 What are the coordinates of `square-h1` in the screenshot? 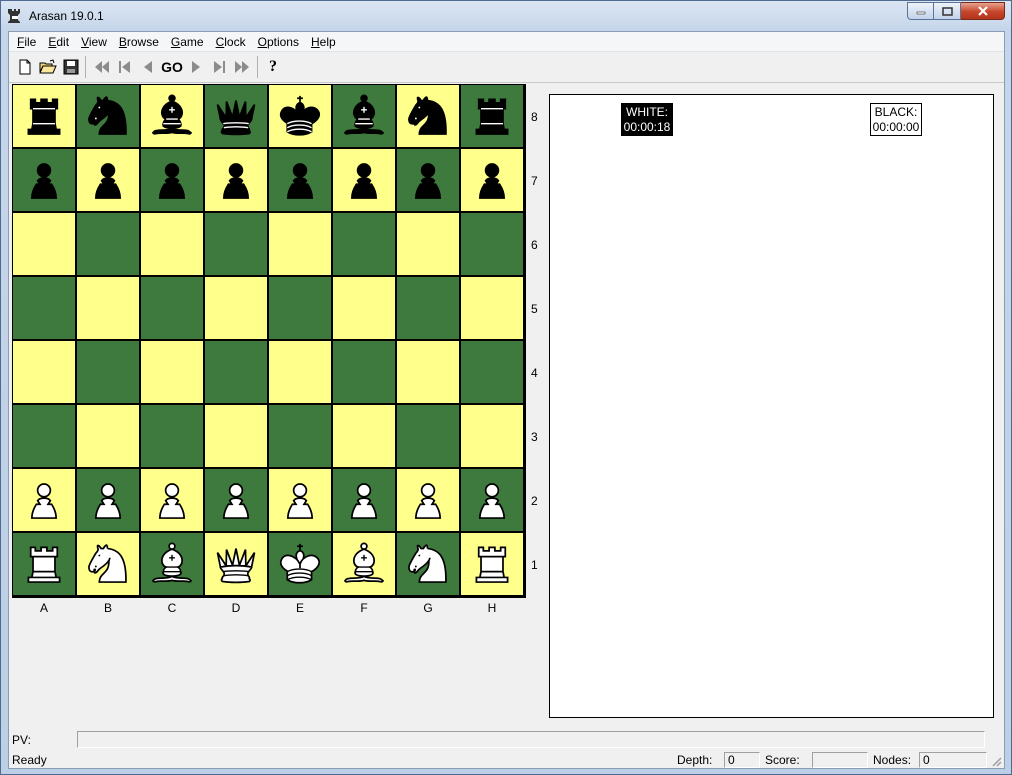 It's located at (492, 564).